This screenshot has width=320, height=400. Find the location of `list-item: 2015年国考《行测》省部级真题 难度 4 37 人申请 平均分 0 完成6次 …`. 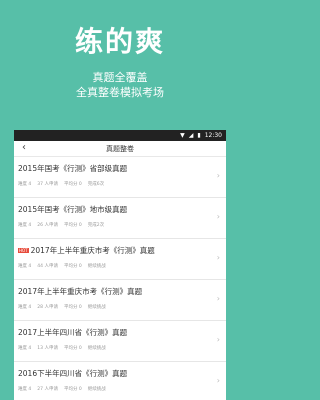

list-item: 2015年国考《行测》省部级真题 难度 4 37 人申请 平均分 0 完成6次 … is located at coordinates (120, 177).